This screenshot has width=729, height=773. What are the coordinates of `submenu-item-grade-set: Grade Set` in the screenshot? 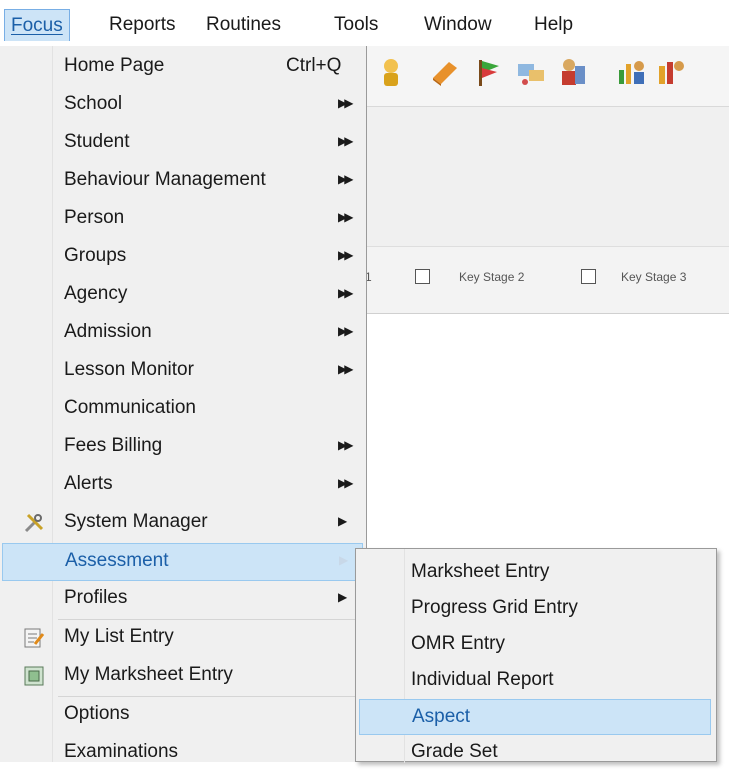 It's located at (535, 753).